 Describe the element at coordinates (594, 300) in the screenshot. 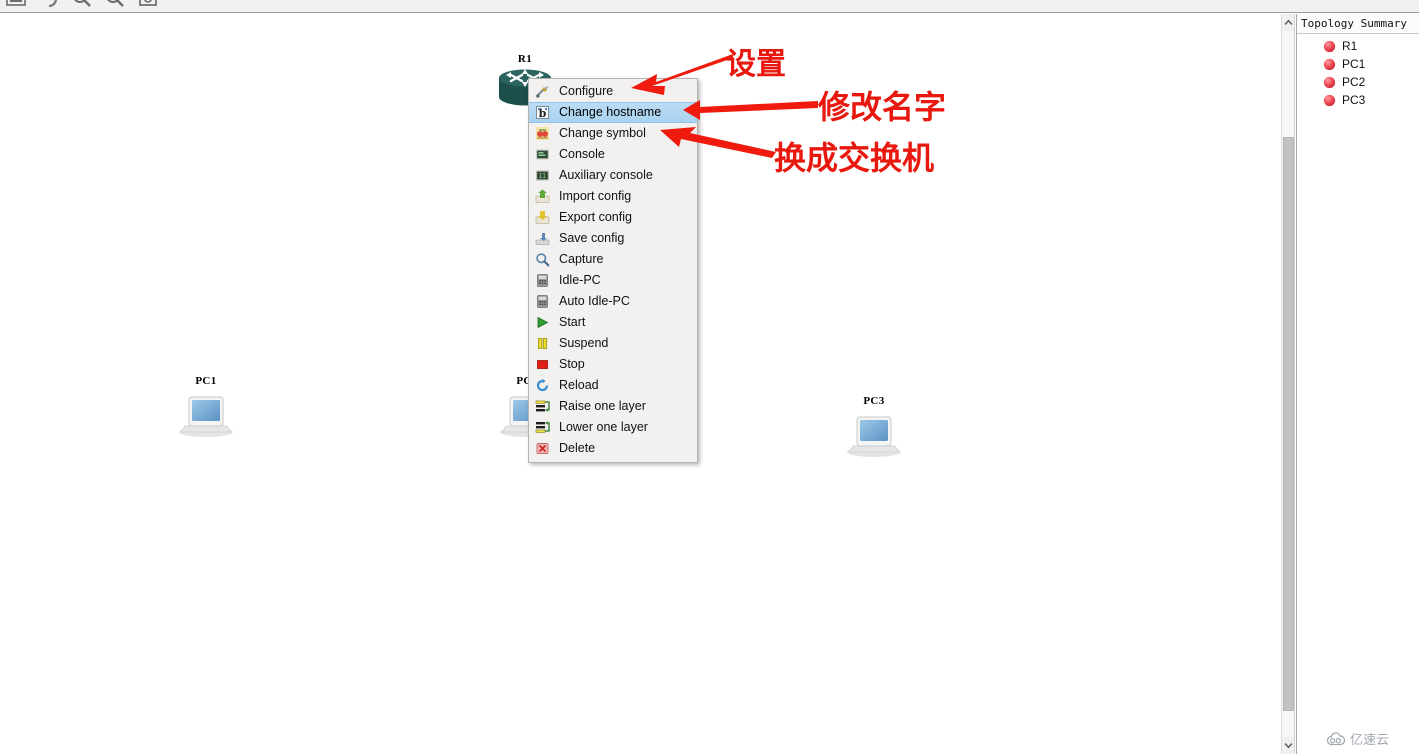

I see `menu-item-label: Auto Idle-PC` at that location.